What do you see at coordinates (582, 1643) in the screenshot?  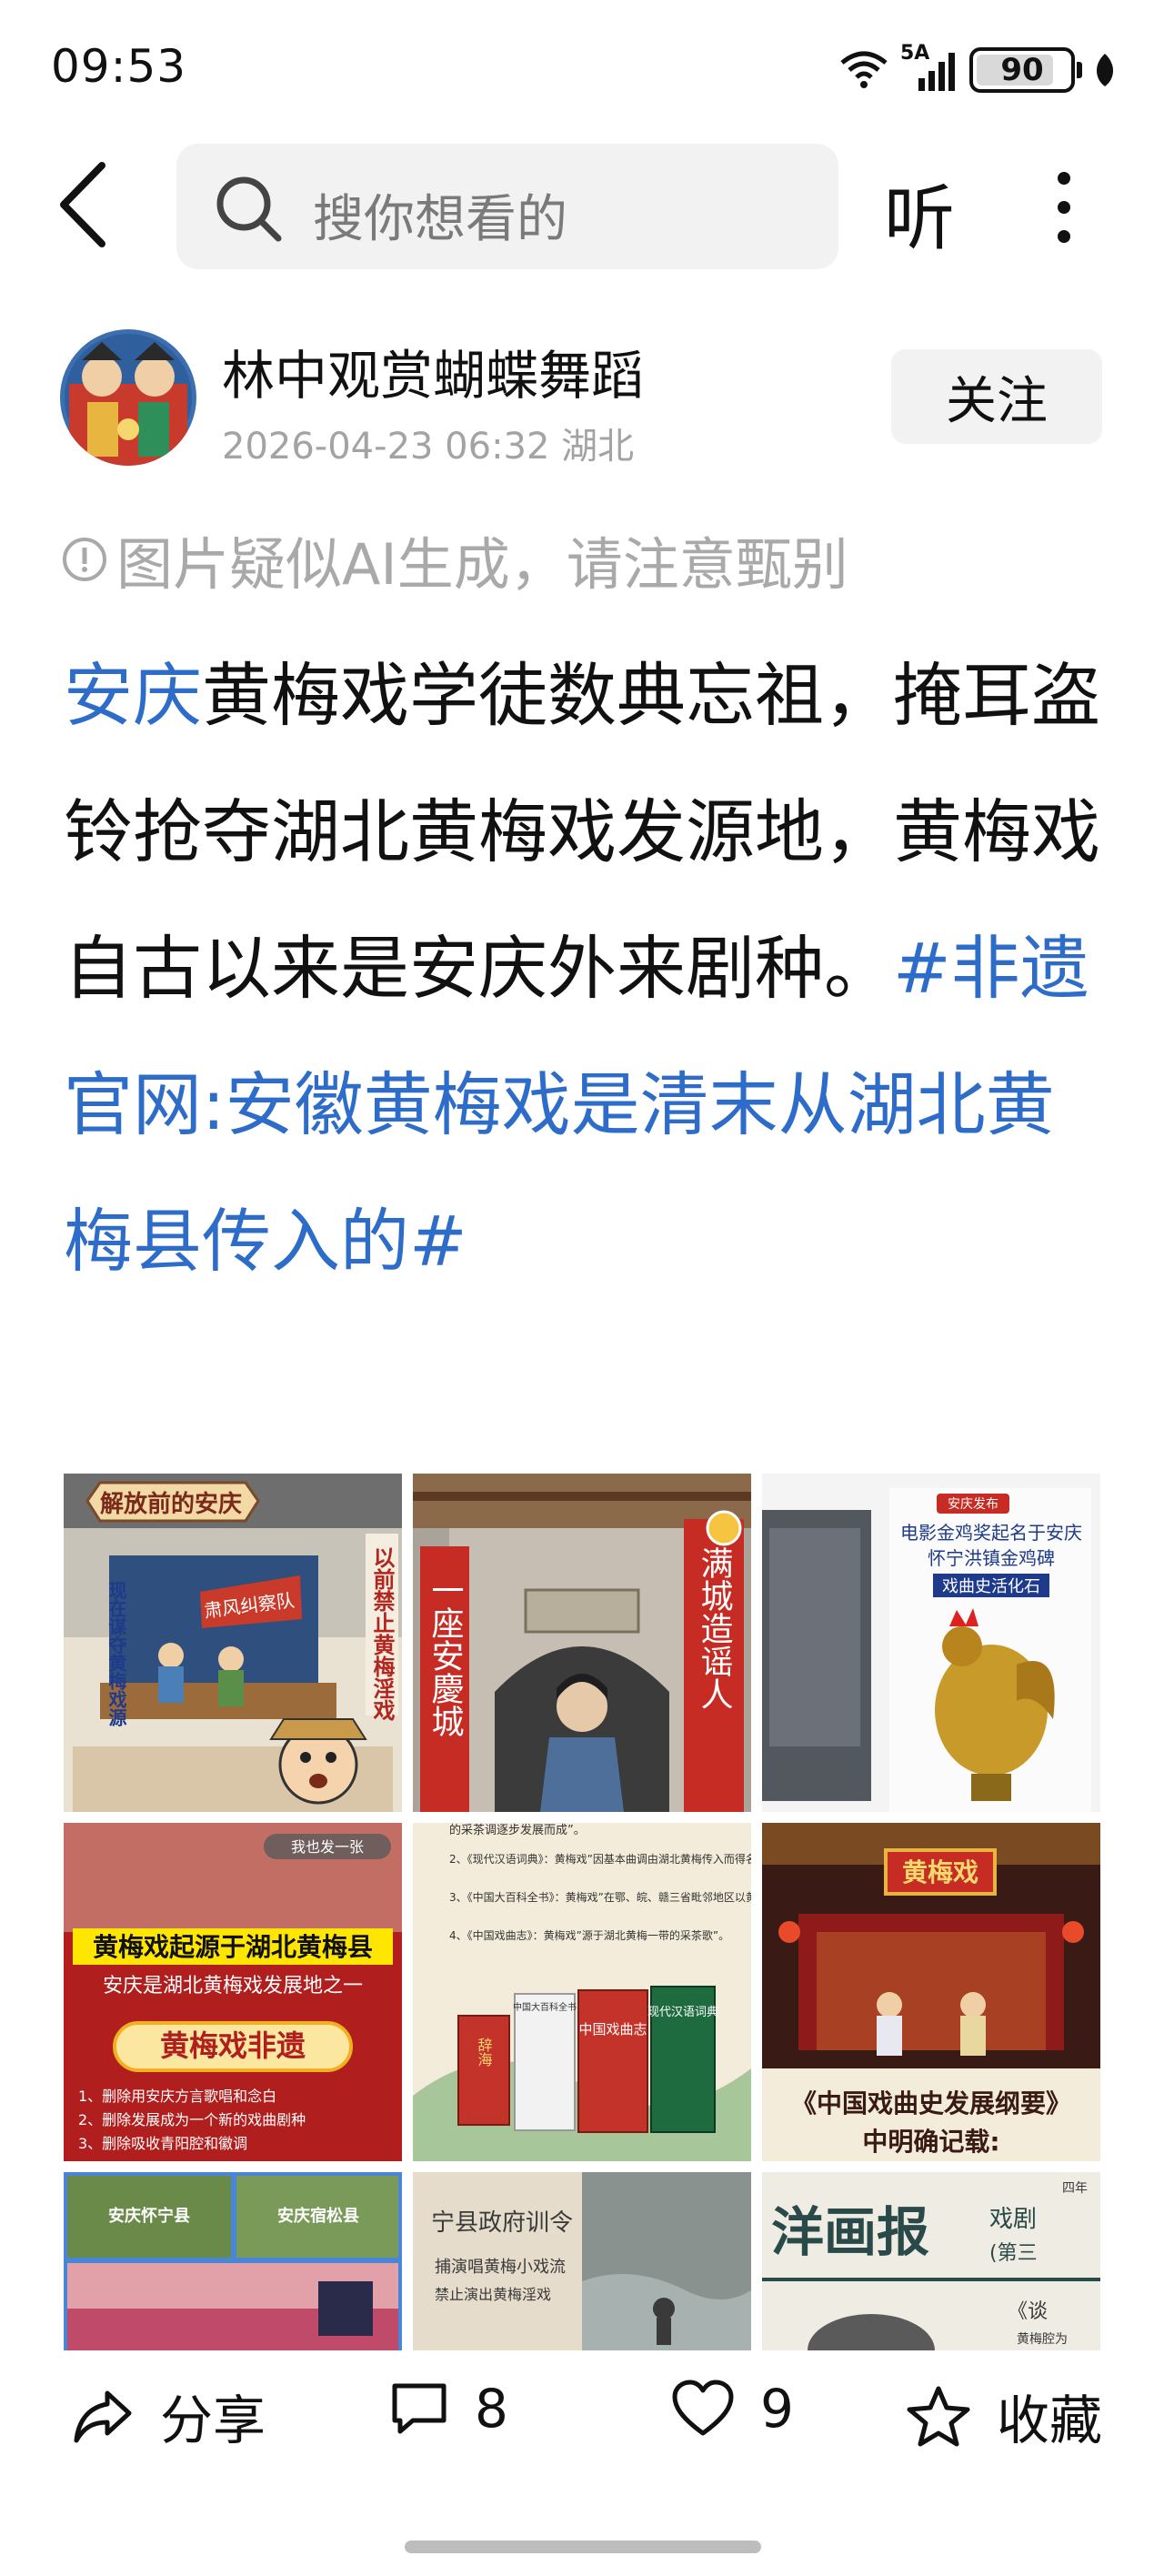 I see `post-image-2: 一座安慶城 满城造谣人` at bounding box center [582, 1643].